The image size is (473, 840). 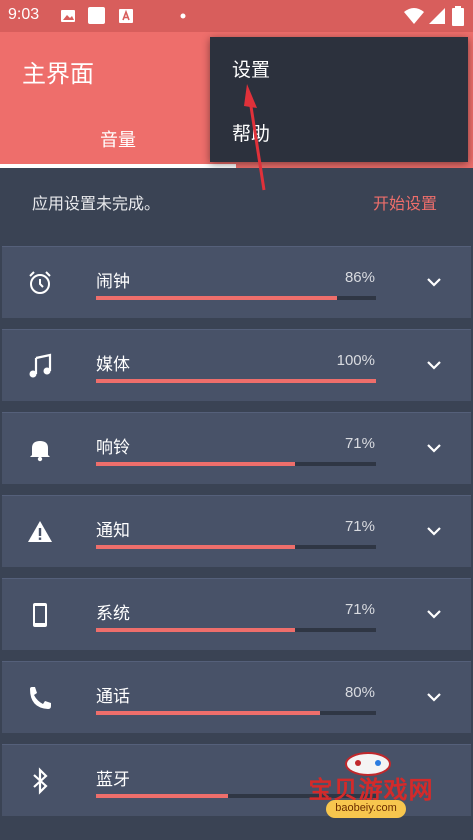 I want to click on row-label: 通话, so click(x=113, y=697).